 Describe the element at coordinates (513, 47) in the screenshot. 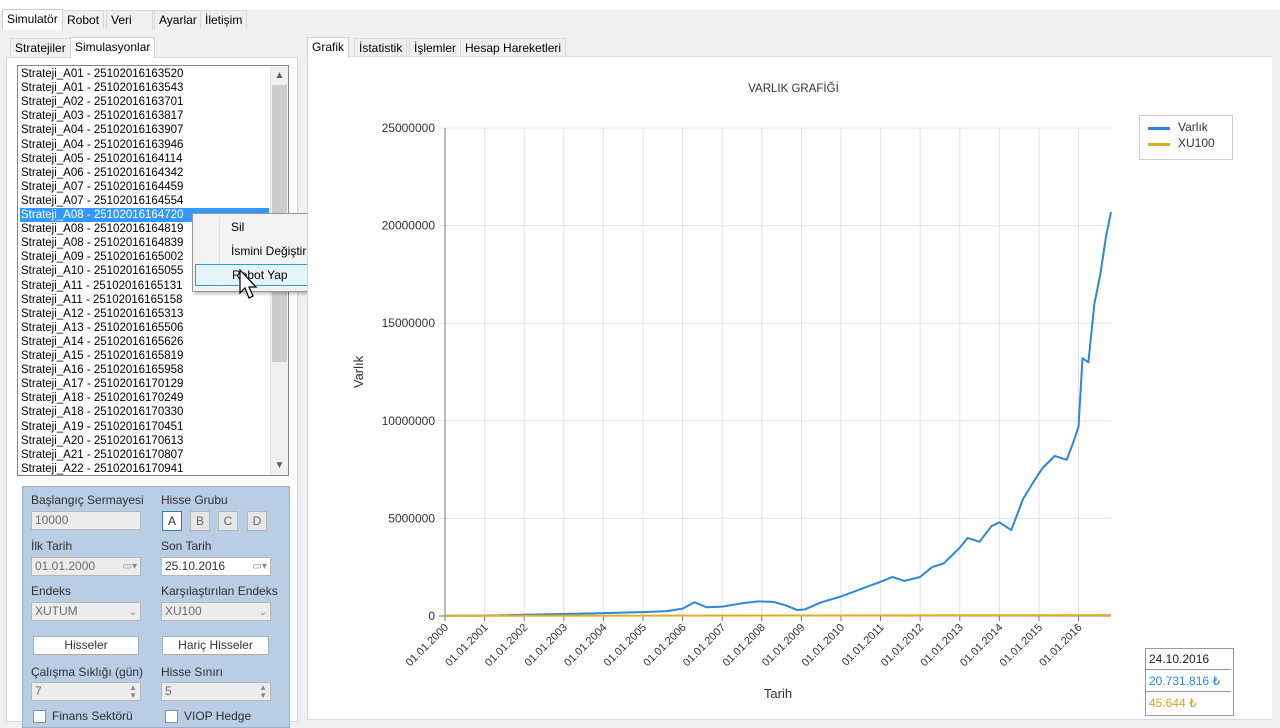

I see `tab-hesap-hareketleri: Hesap Hareketleri` at that location.